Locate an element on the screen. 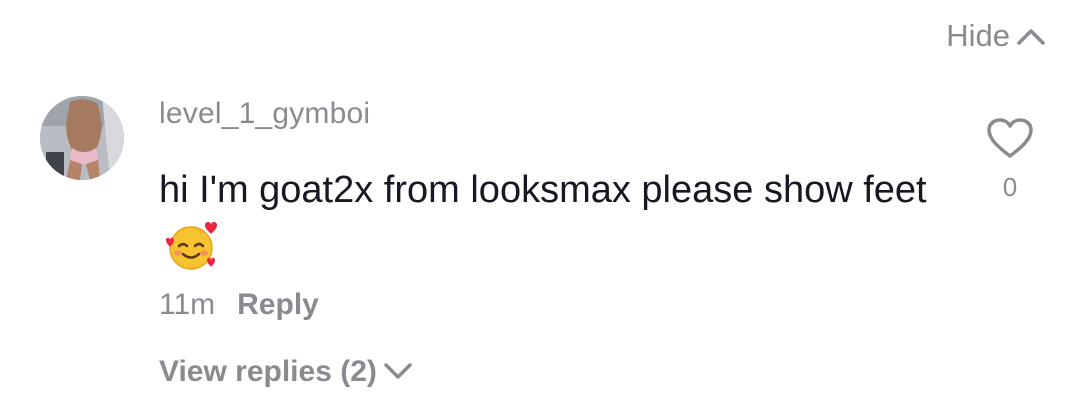  heart-outline-icon is located at coordinates (1010, 140).